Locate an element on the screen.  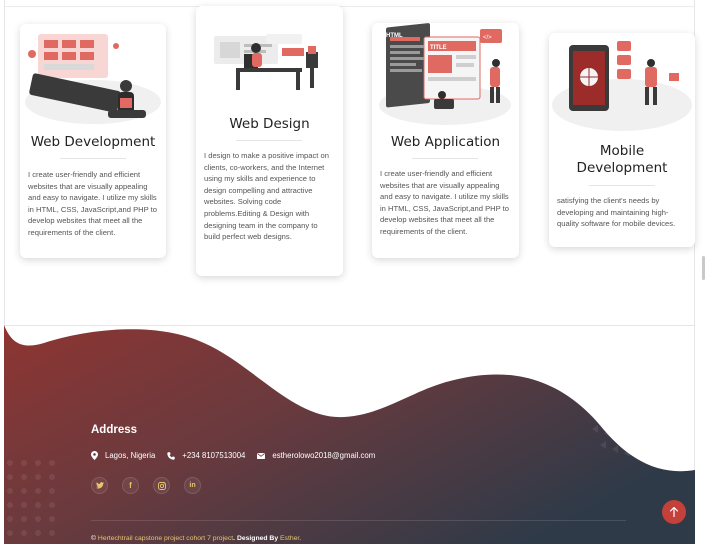
illustration-html-label: HTML is located at coordinates (394, 36).